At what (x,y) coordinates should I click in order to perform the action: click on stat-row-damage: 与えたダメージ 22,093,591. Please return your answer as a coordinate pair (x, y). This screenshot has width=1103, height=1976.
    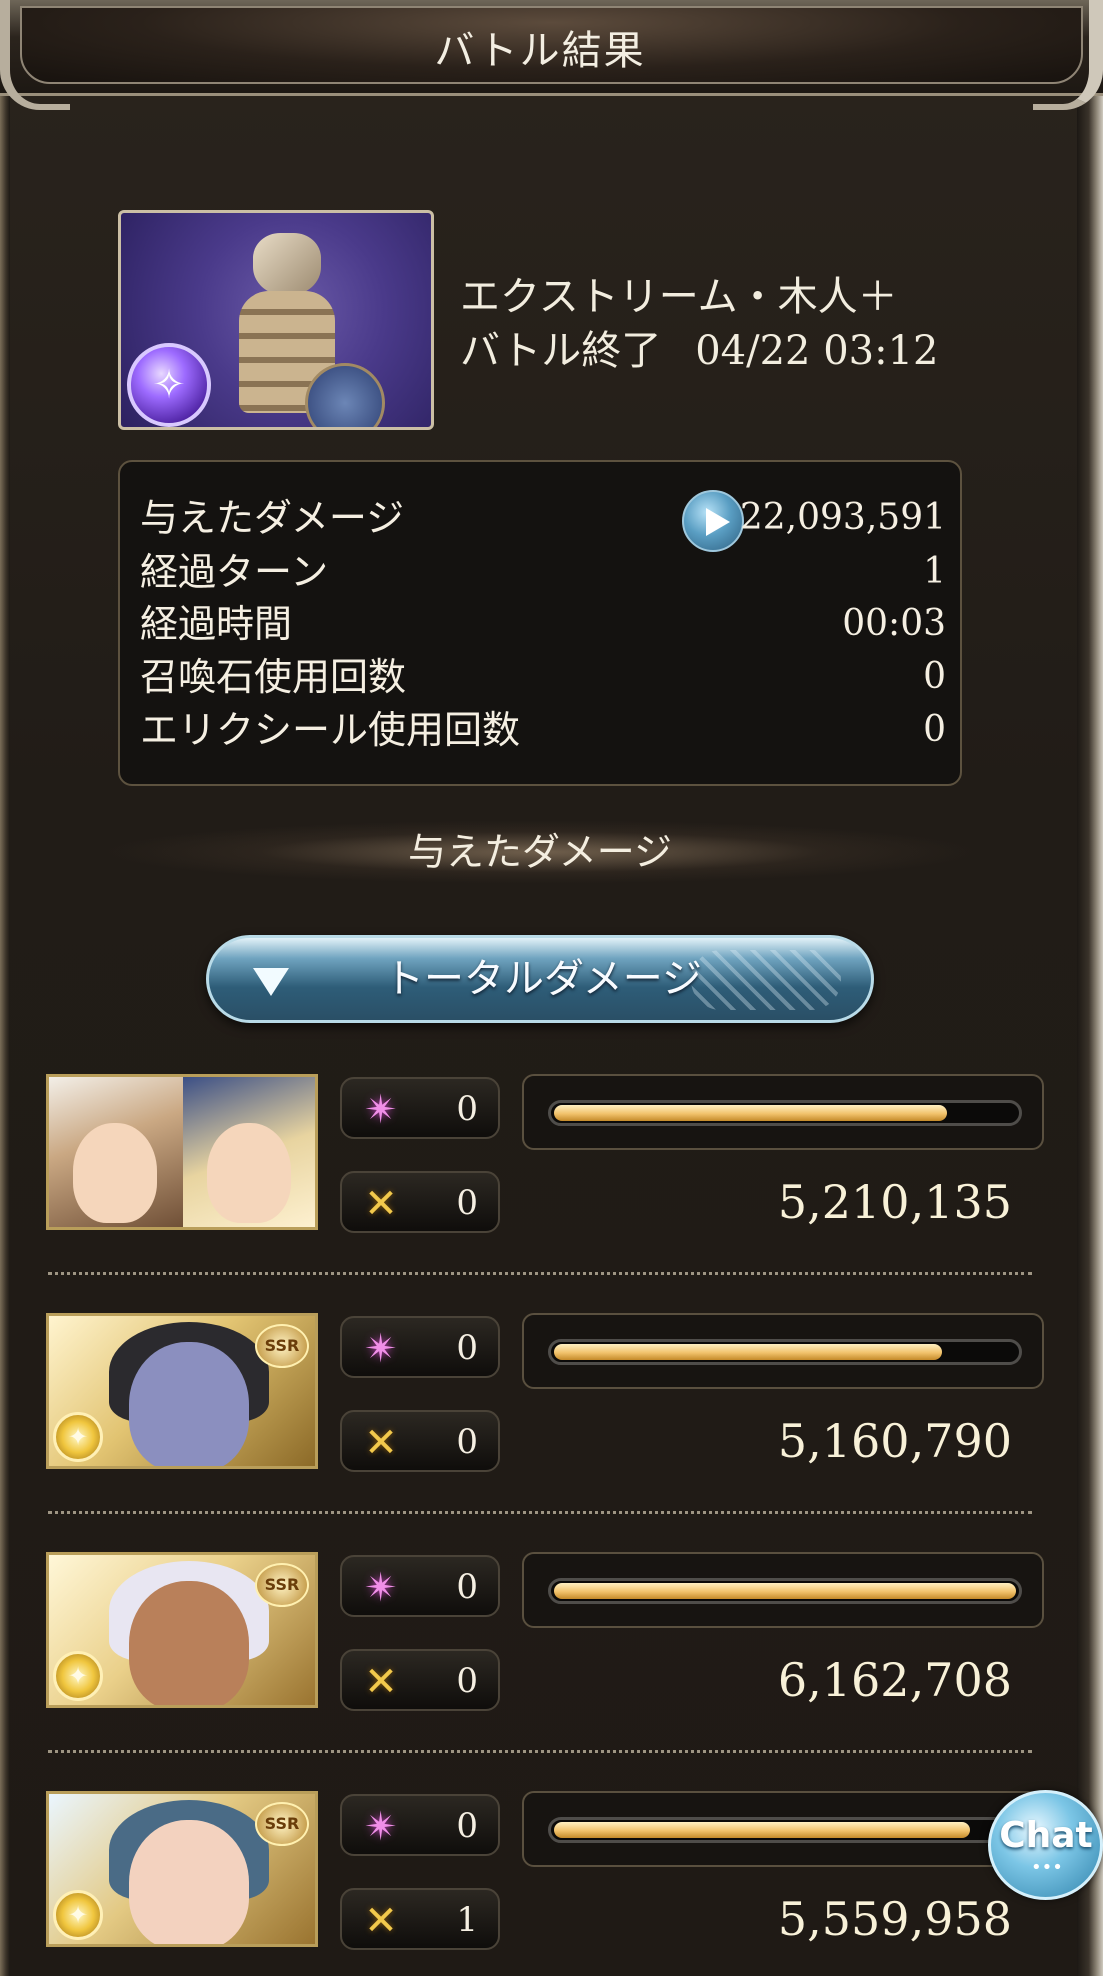
    Looking at the image, I should click on (543, 521).